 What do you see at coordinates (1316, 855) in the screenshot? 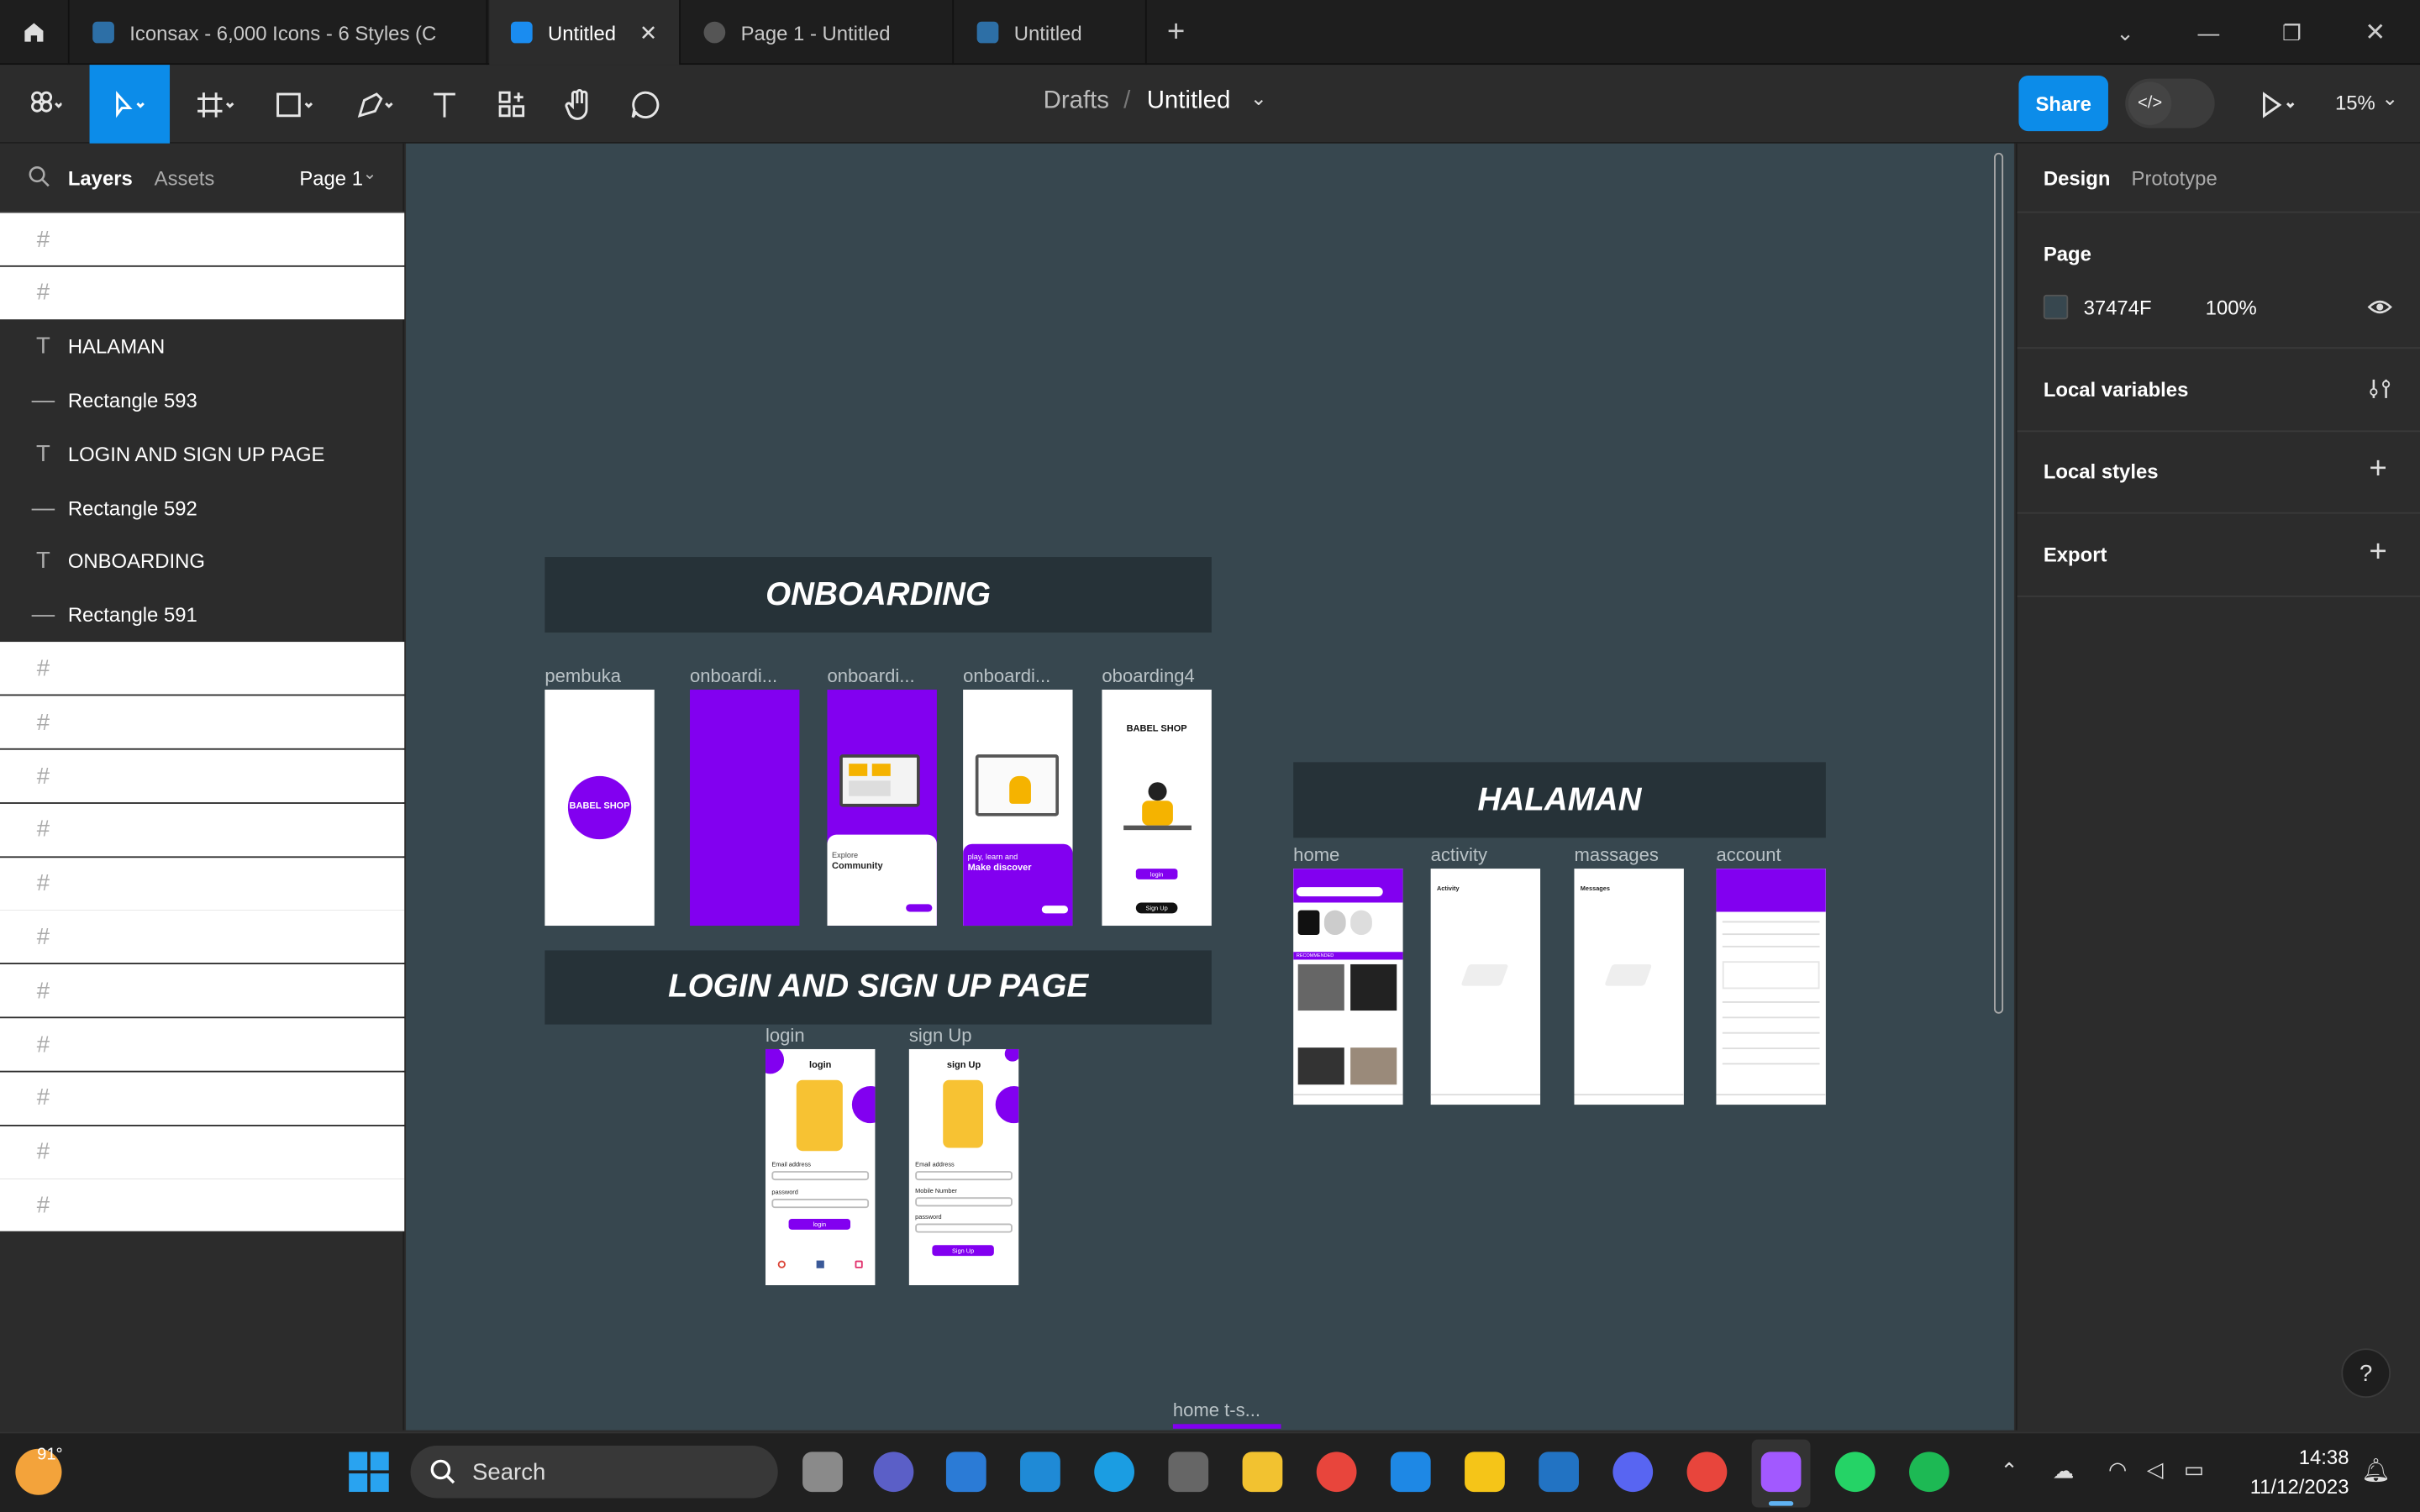
I see `frame-label-home: home` at bounding box center [1316, 855].